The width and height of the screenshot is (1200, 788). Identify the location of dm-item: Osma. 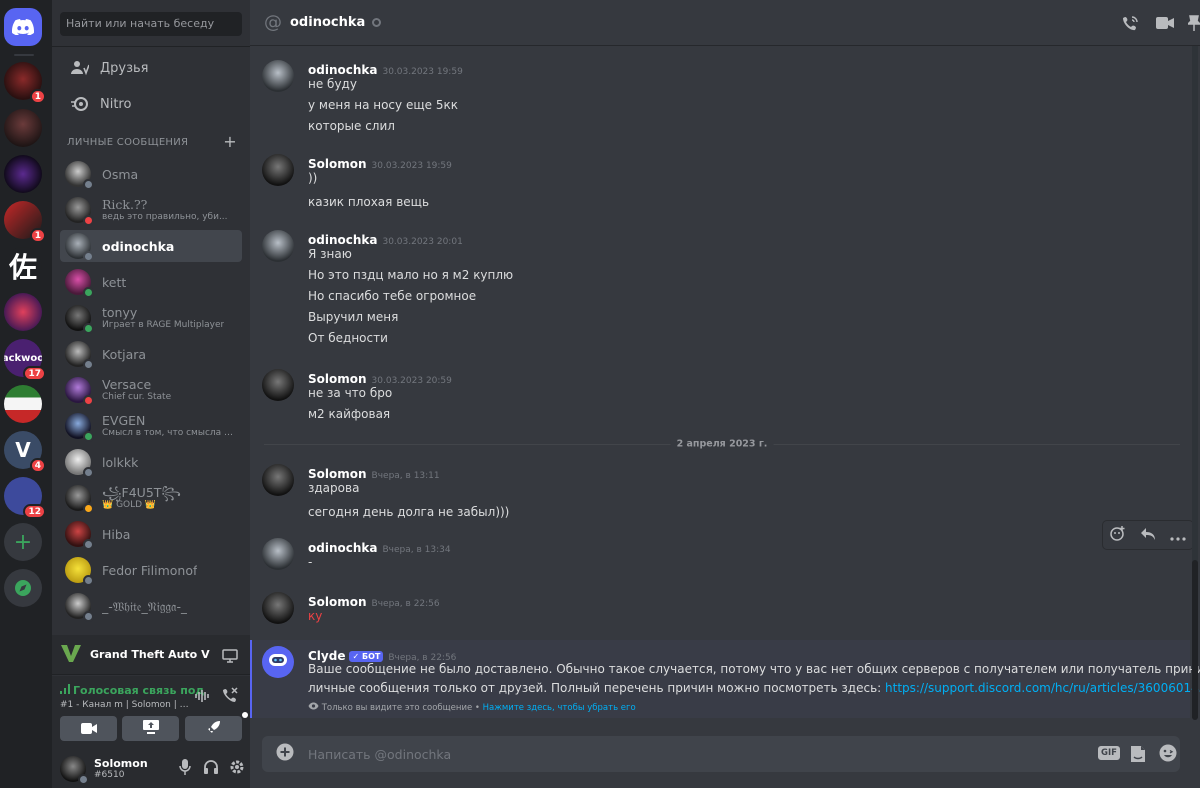
(151, 174).